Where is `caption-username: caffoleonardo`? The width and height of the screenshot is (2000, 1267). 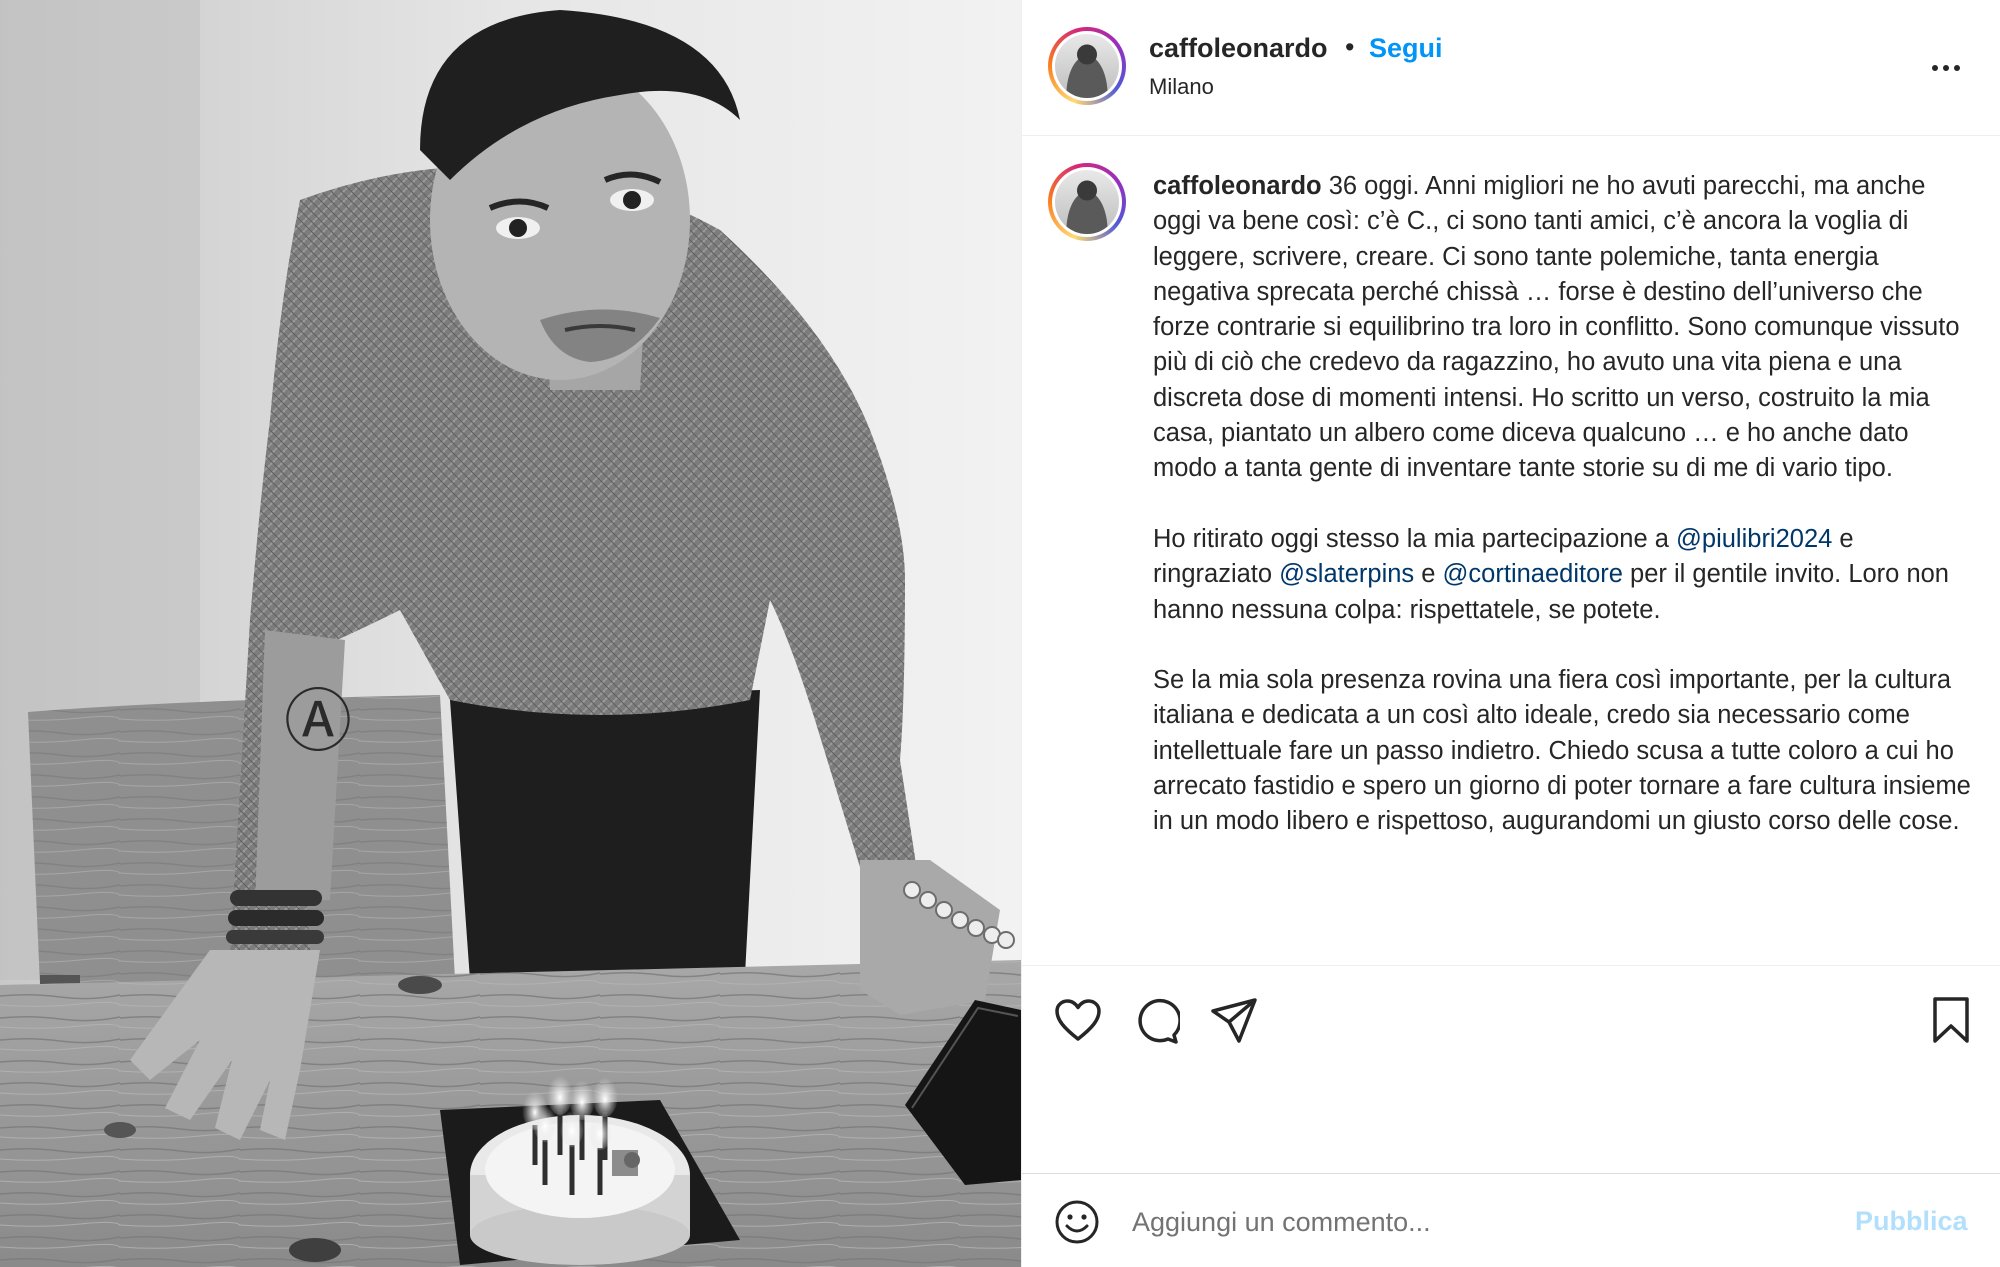 caption-username: caffoleonardo is located at coordinates (1237, 186).